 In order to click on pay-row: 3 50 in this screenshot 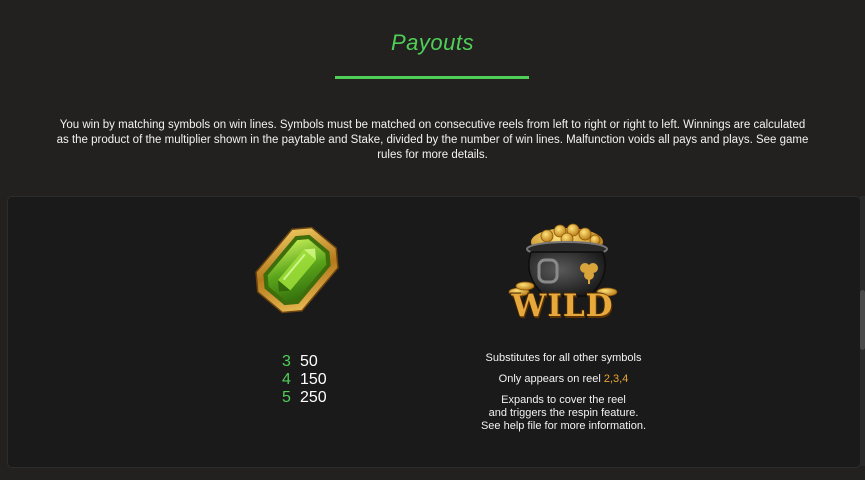, I will do `click(304, 362)`.